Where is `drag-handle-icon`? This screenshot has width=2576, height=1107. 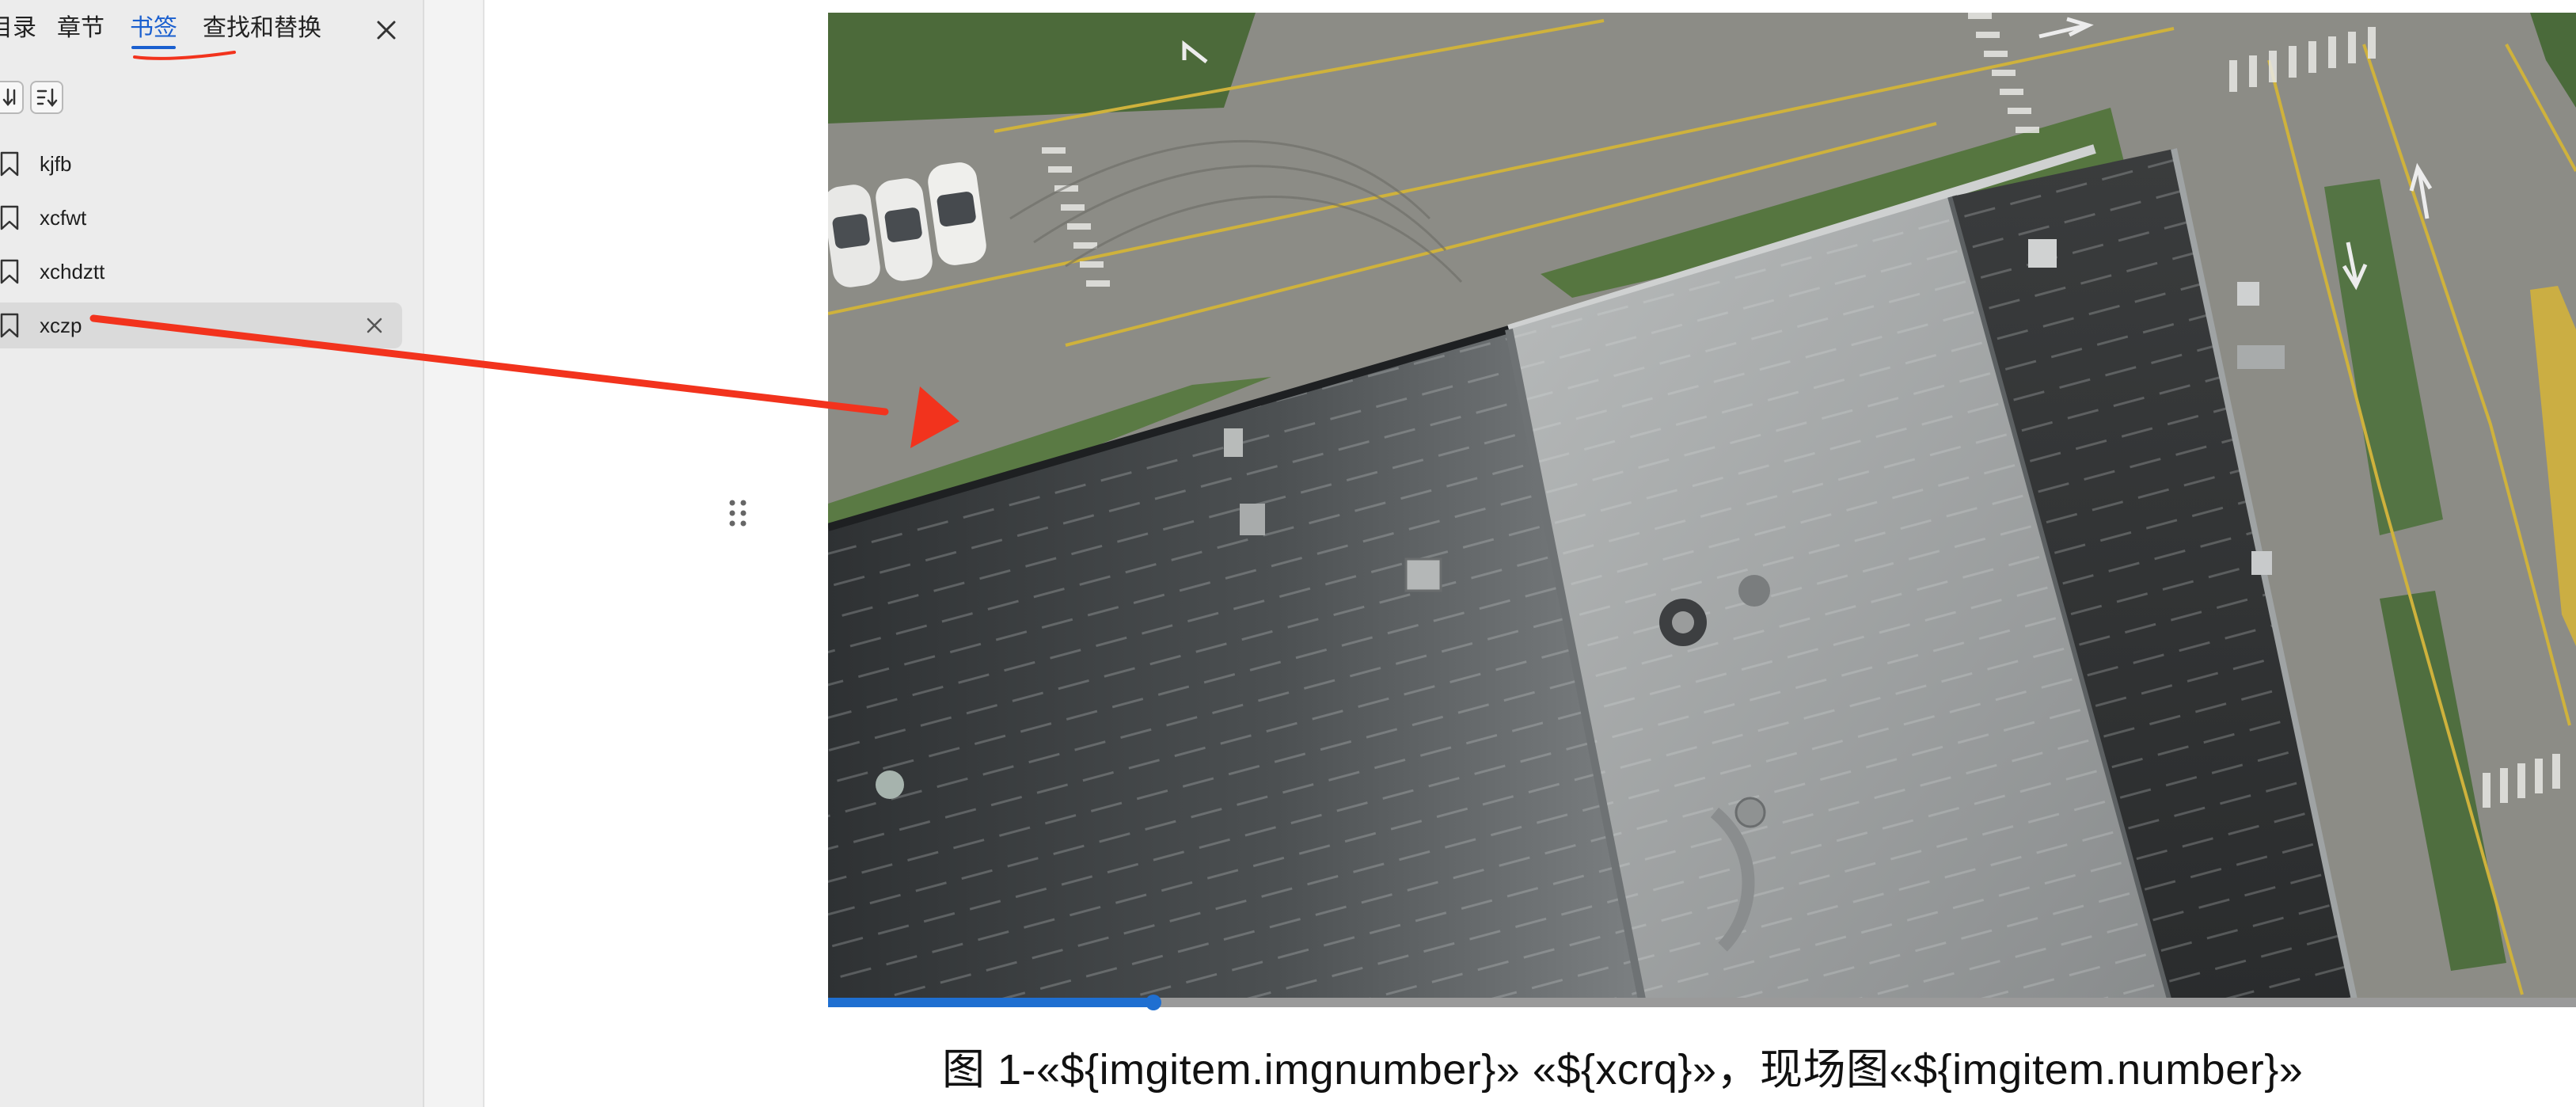 drag-handle-icon is located at coordinates (738, 513).